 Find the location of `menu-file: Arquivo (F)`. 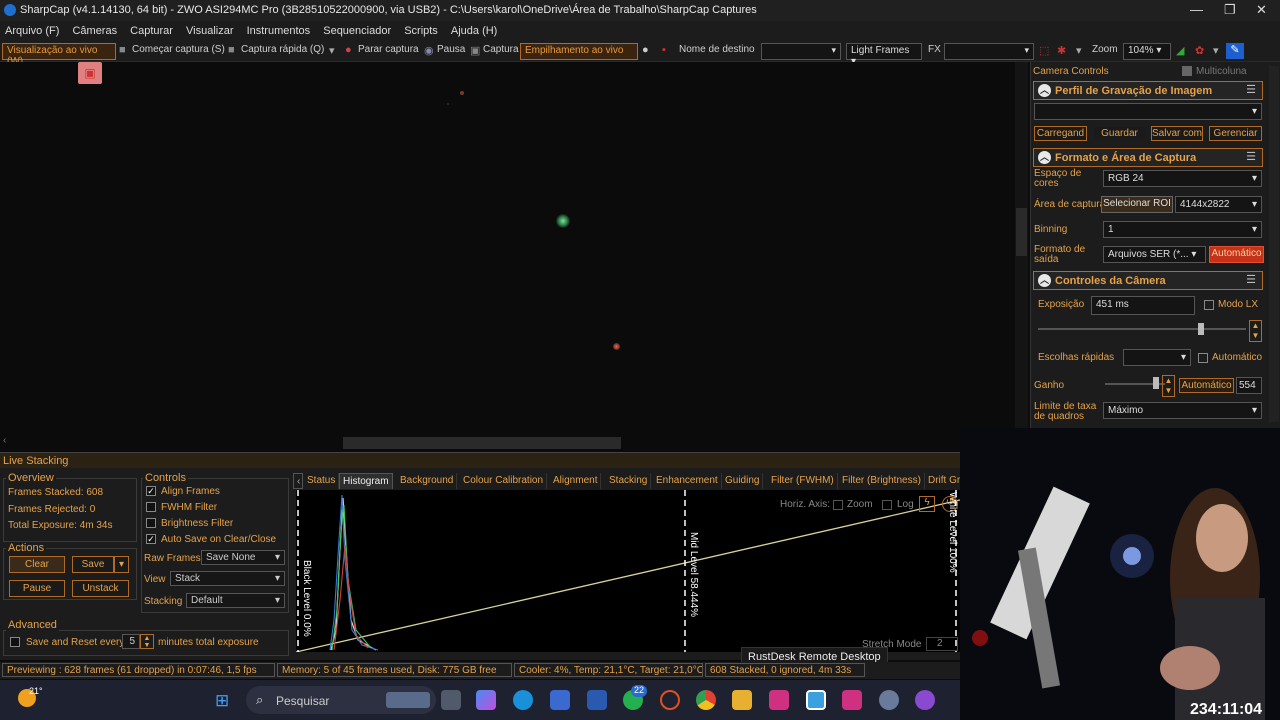

menu-file: Arquivo (F) is located at coordinates (32, 31).